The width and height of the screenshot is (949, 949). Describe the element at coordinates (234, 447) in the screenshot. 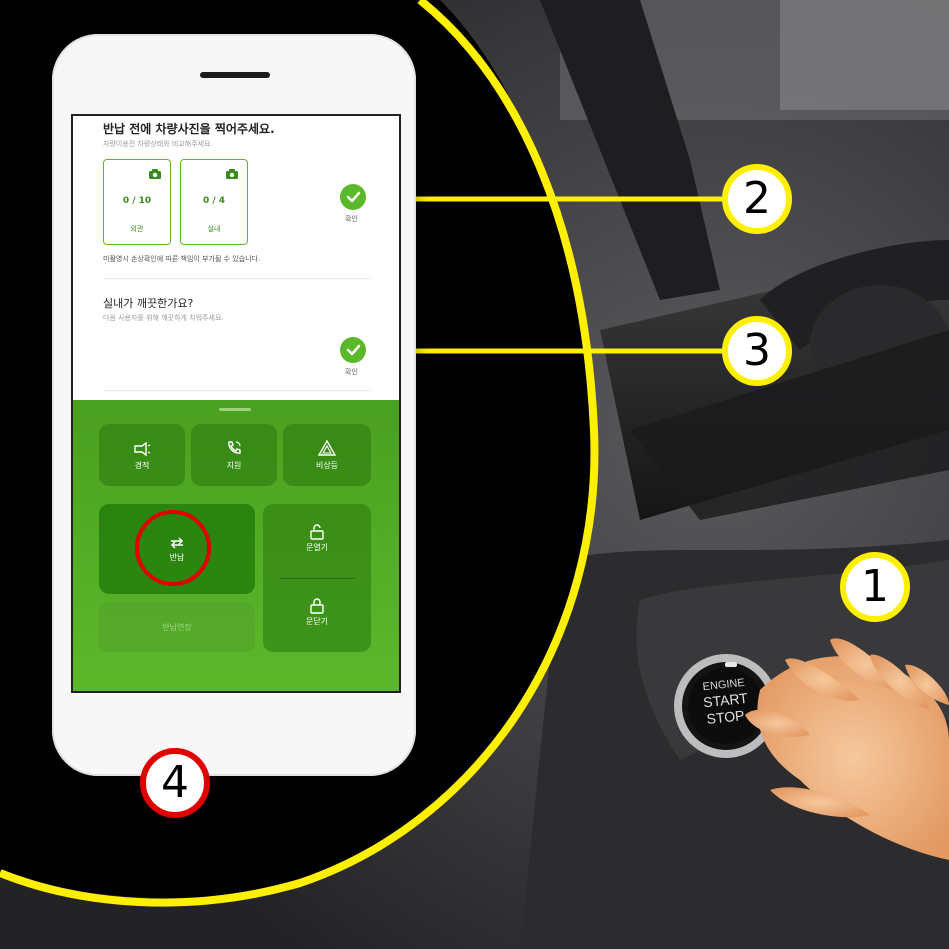

I see `phone-icon` at that location.